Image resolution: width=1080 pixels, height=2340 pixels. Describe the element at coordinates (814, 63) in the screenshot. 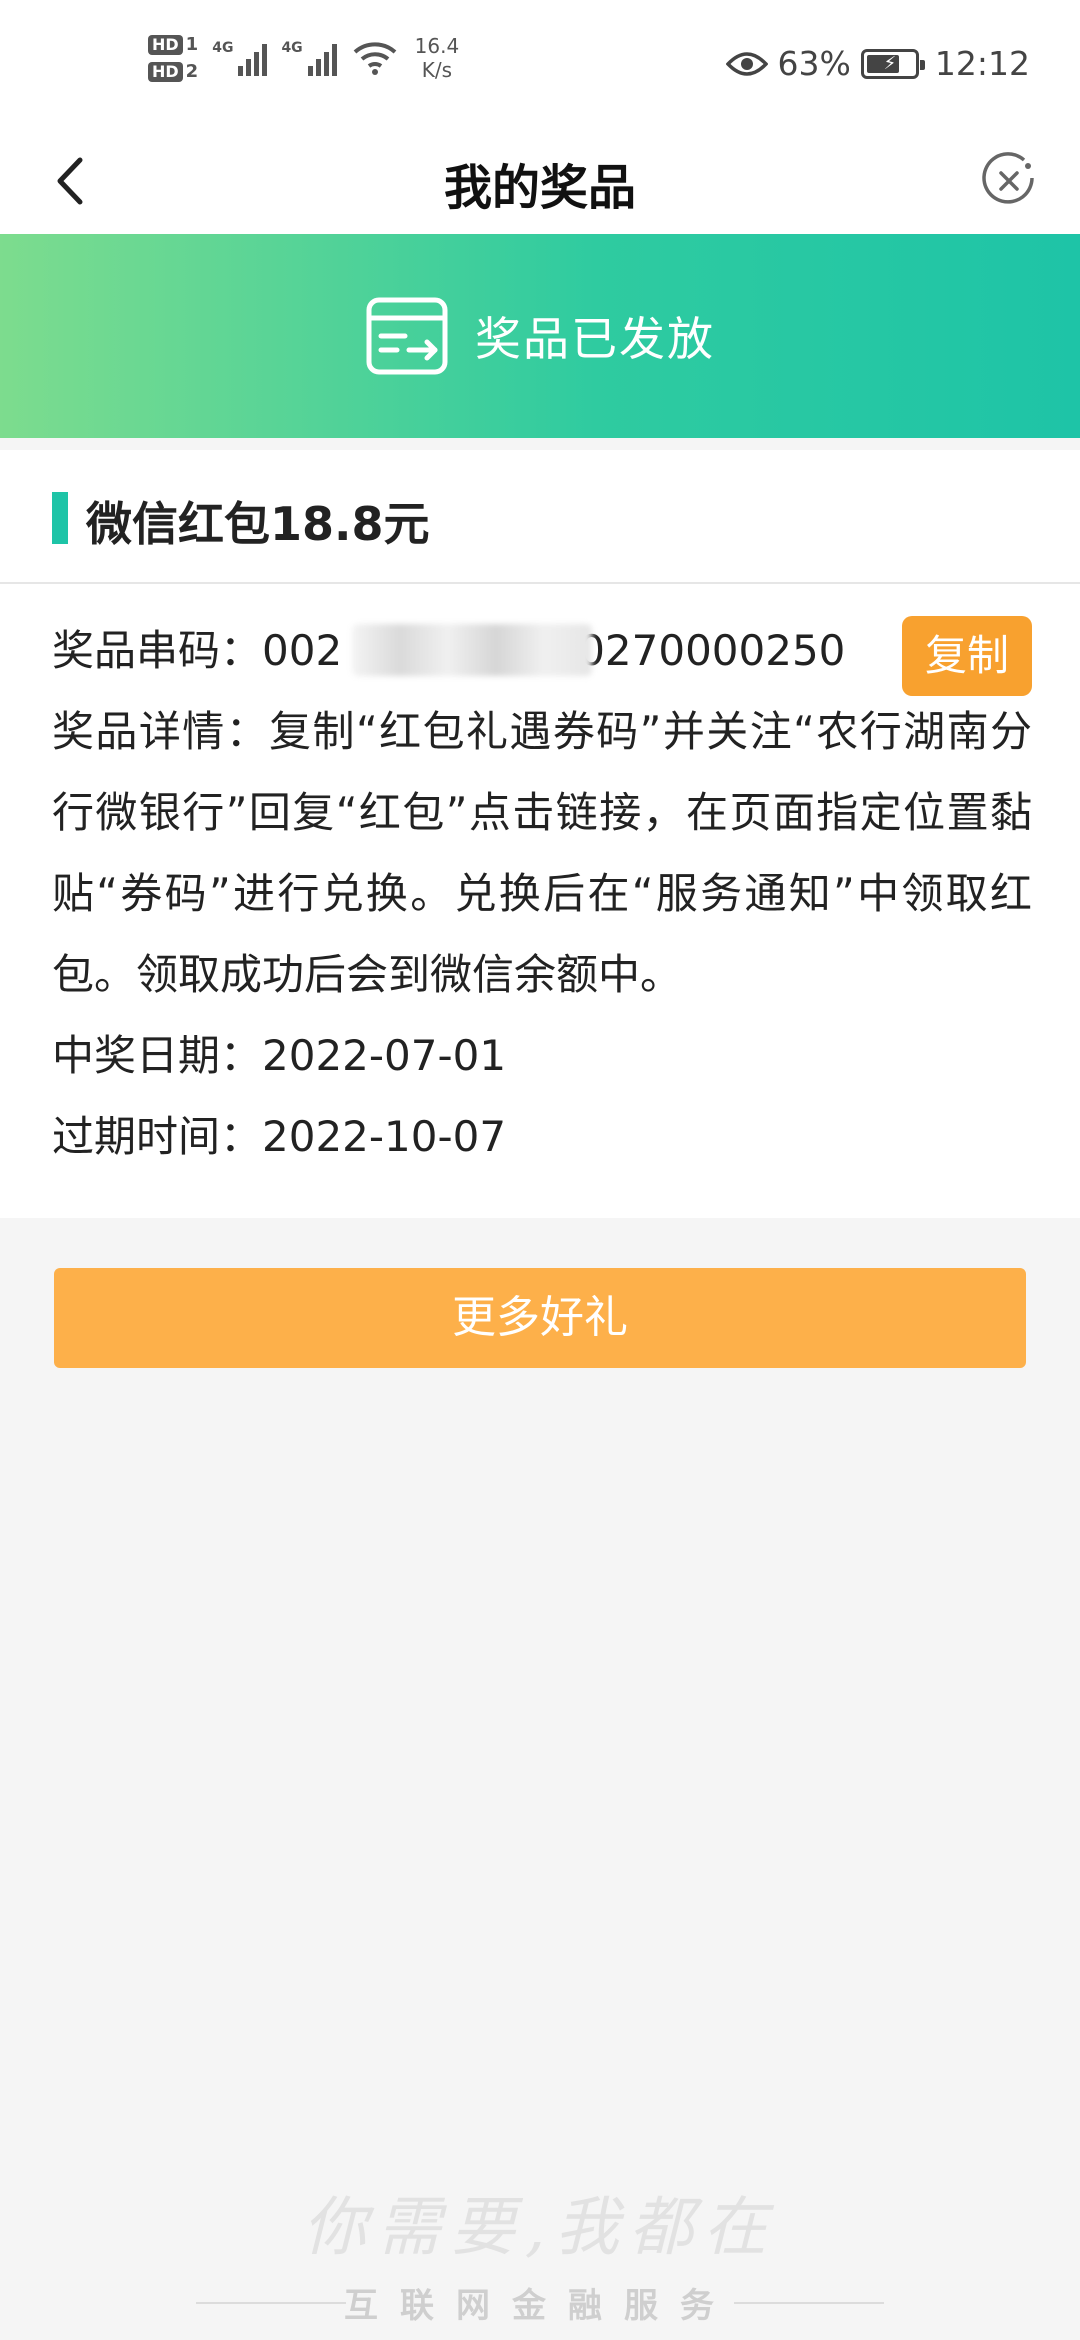

I see `battery-percent: 63%` at that location.